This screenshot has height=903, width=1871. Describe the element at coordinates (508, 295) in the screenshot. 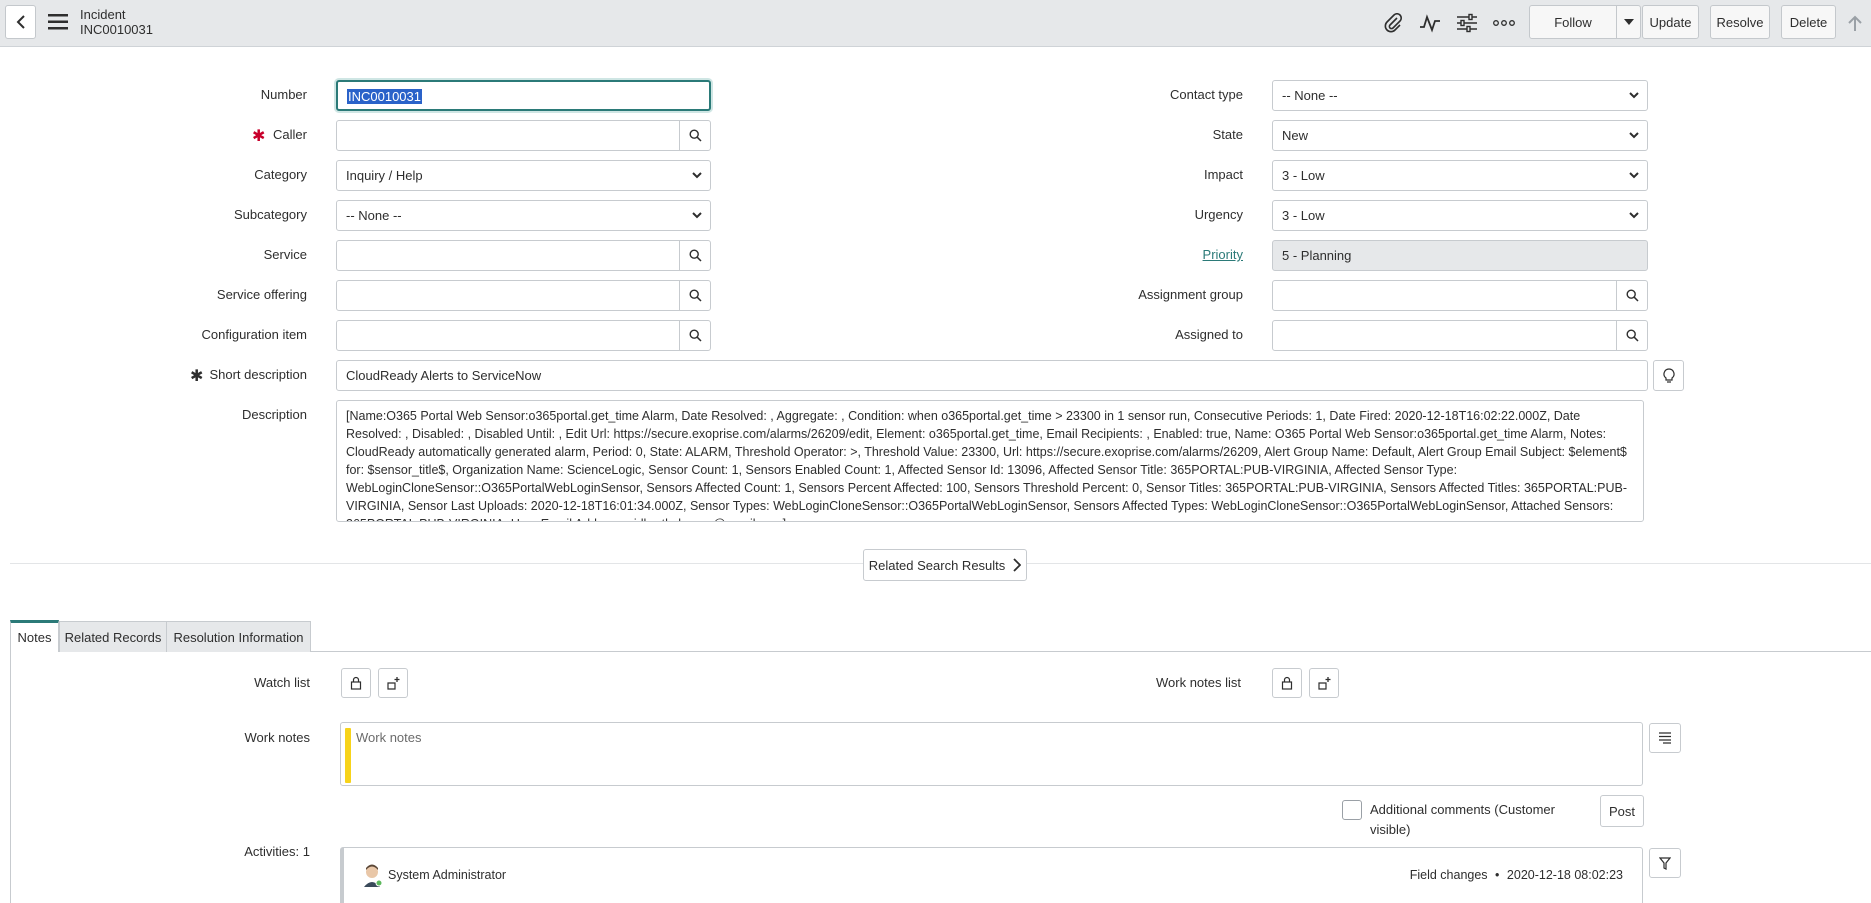

I see `service-offering-field` at that location.